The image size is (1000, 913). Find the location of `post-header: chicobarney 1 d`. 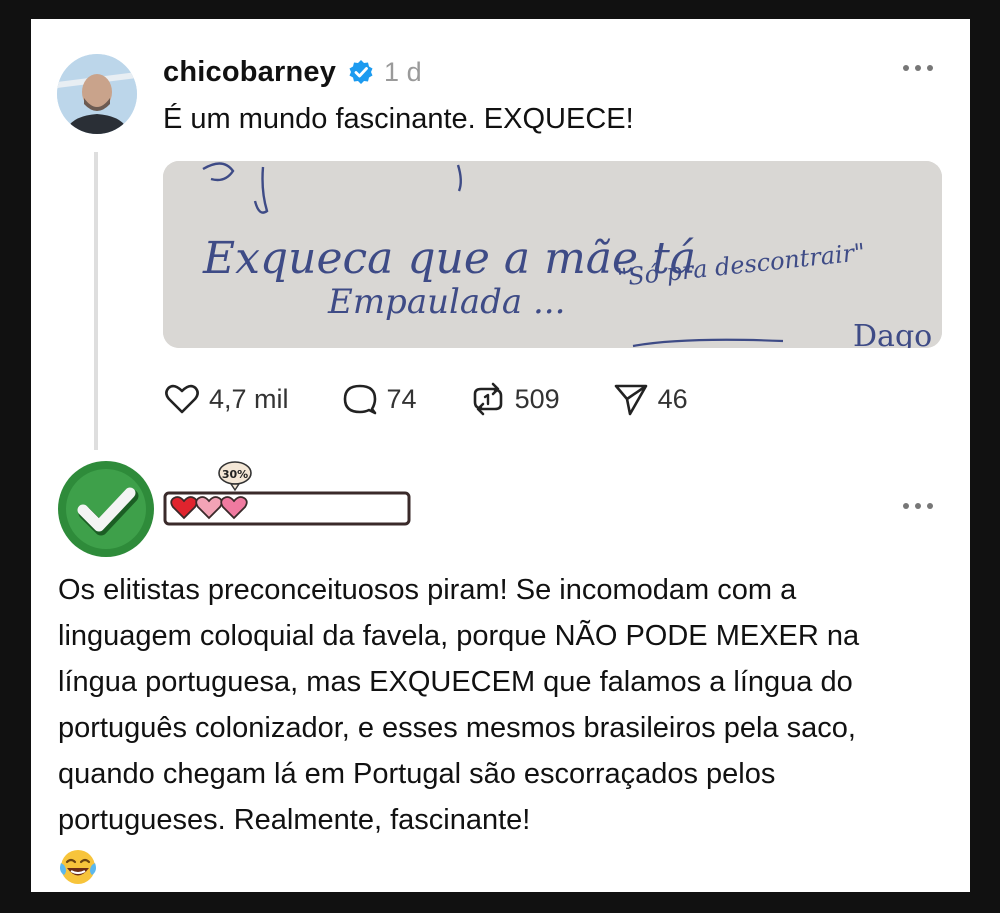

post-header: chicobarney 1 d is located at coordinates (292, 72).